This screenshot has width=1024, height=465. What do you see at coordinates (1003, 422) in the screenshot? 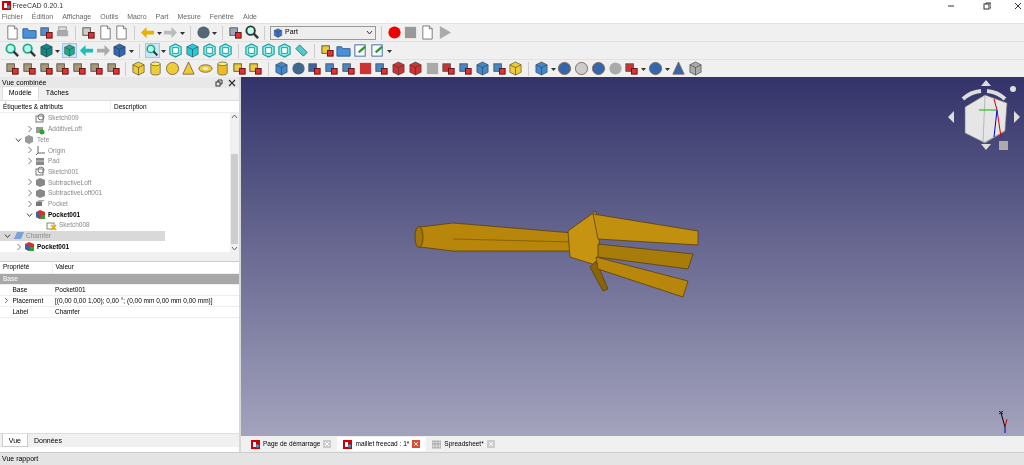
I see `axis-indicator-drawing` at bounding box center [1003, 422].